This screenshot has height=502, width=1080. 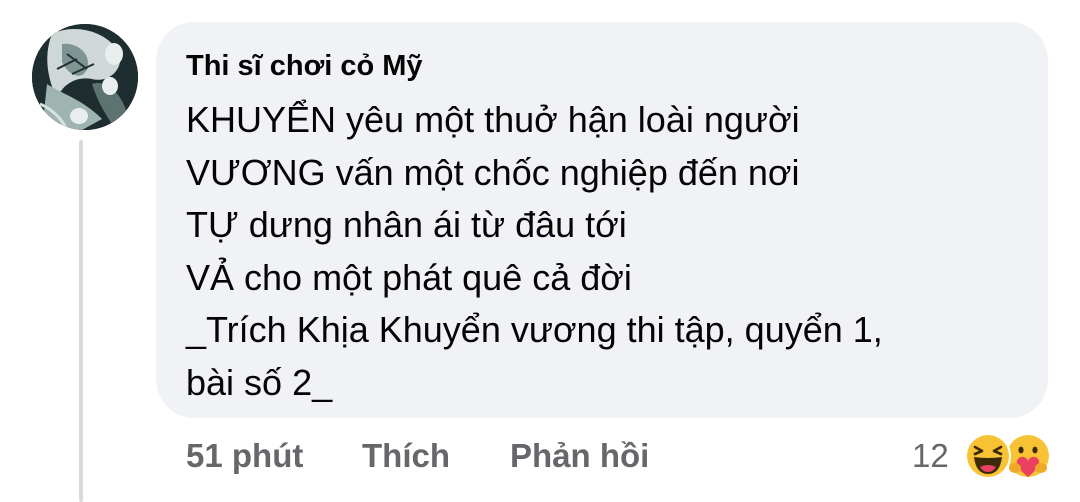 What do you see at coordinates (409, 277) in the screenshot?
I see `comment-line: VẢ cho một phát quê cả đời` at bounding box center [409, 277].